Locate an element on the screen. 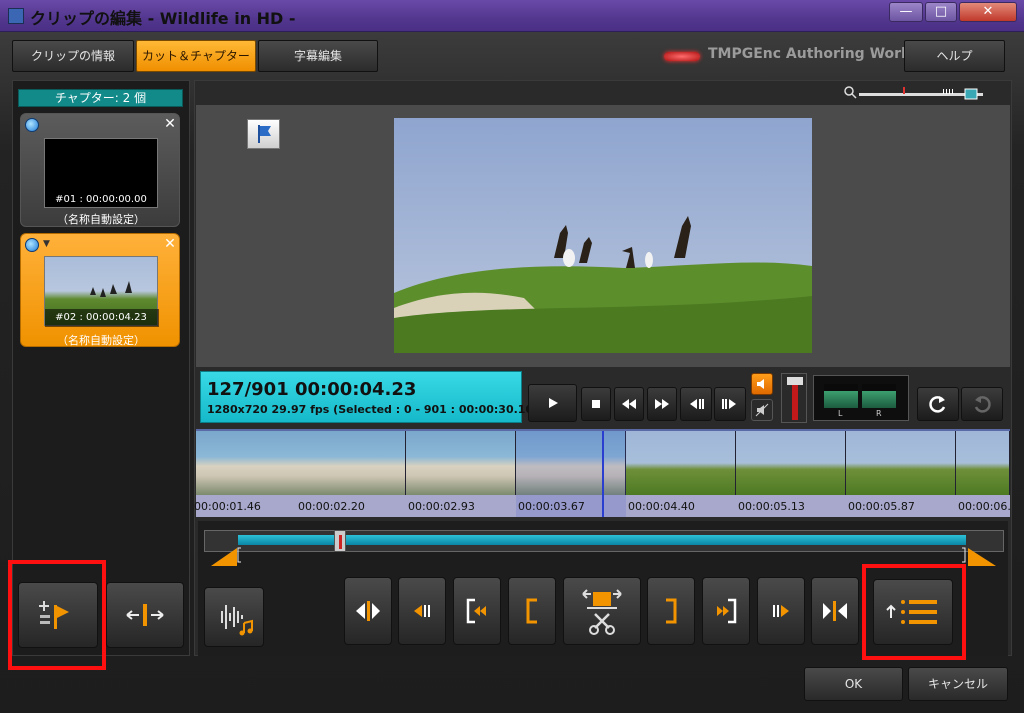 The width and height of the screenshot is (1024, 713). frame-timecode: 127/901 00:00:04.23 is located at coordinates (312, 389).